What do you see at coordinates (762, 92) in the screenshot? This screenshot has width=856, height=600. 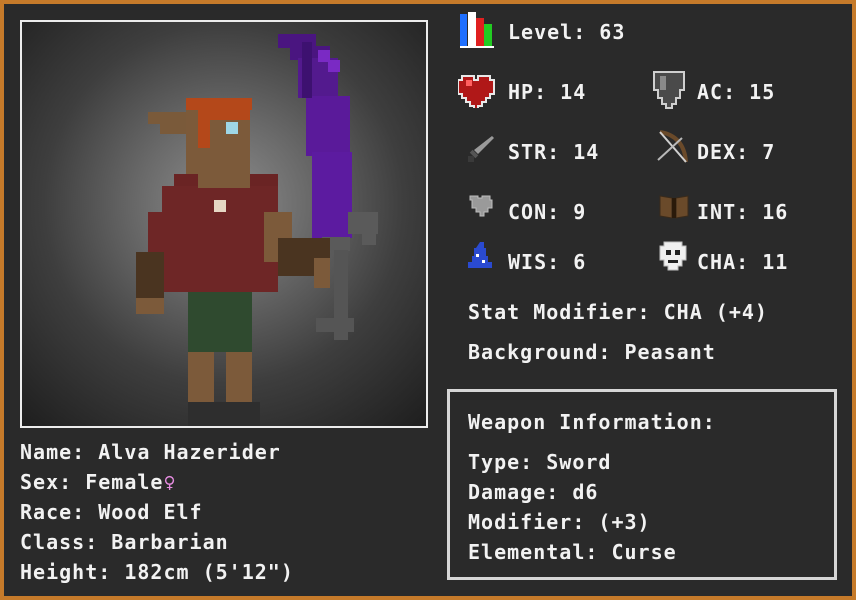 I see `ac-value: 15` at bounding box center [762, 92].